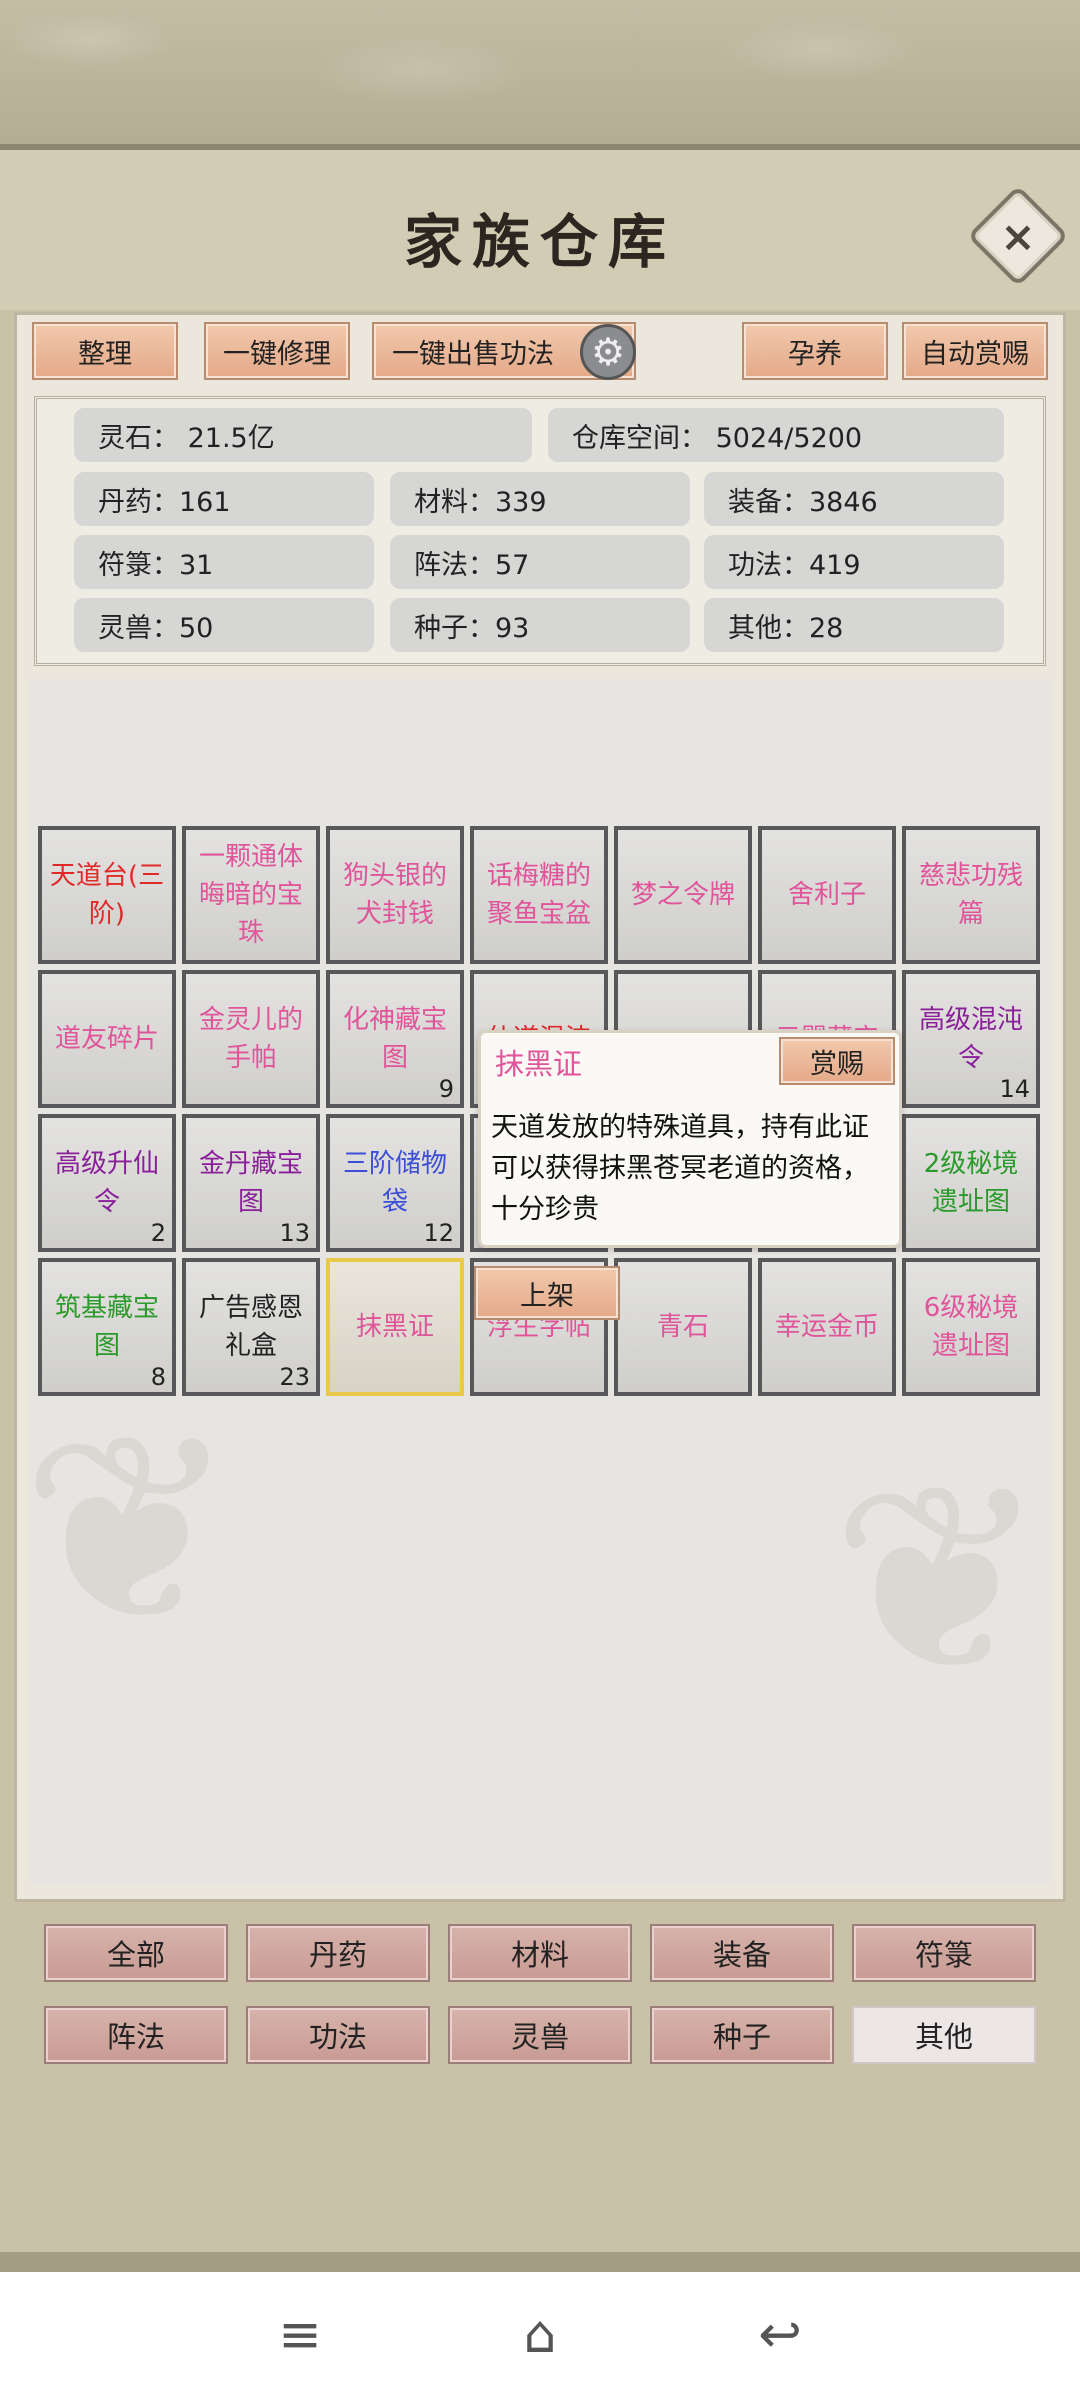 The width and height of the screenshot is (1080, 2400). I want to click on item-name: 幸运金币, so click(826, 1327).